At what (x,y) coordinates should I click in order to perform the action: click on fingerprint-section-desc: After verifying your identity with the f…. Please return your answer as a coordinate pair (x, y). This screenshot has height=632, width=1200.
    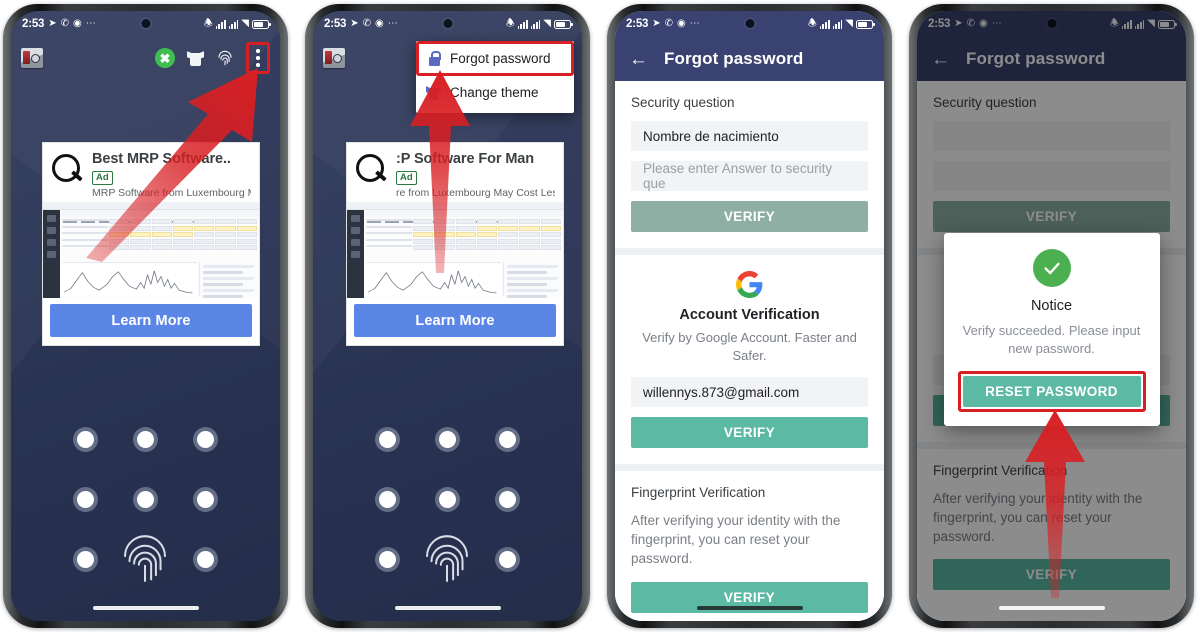
    Looking at the image, I should click on (736, 540).